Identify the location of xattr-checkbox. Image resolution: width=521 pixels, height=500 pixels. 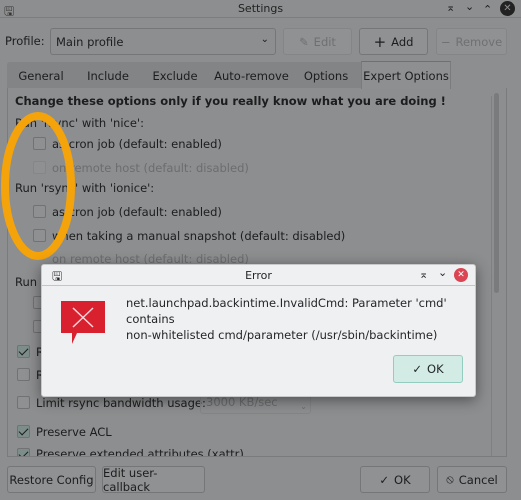
(23, 452).